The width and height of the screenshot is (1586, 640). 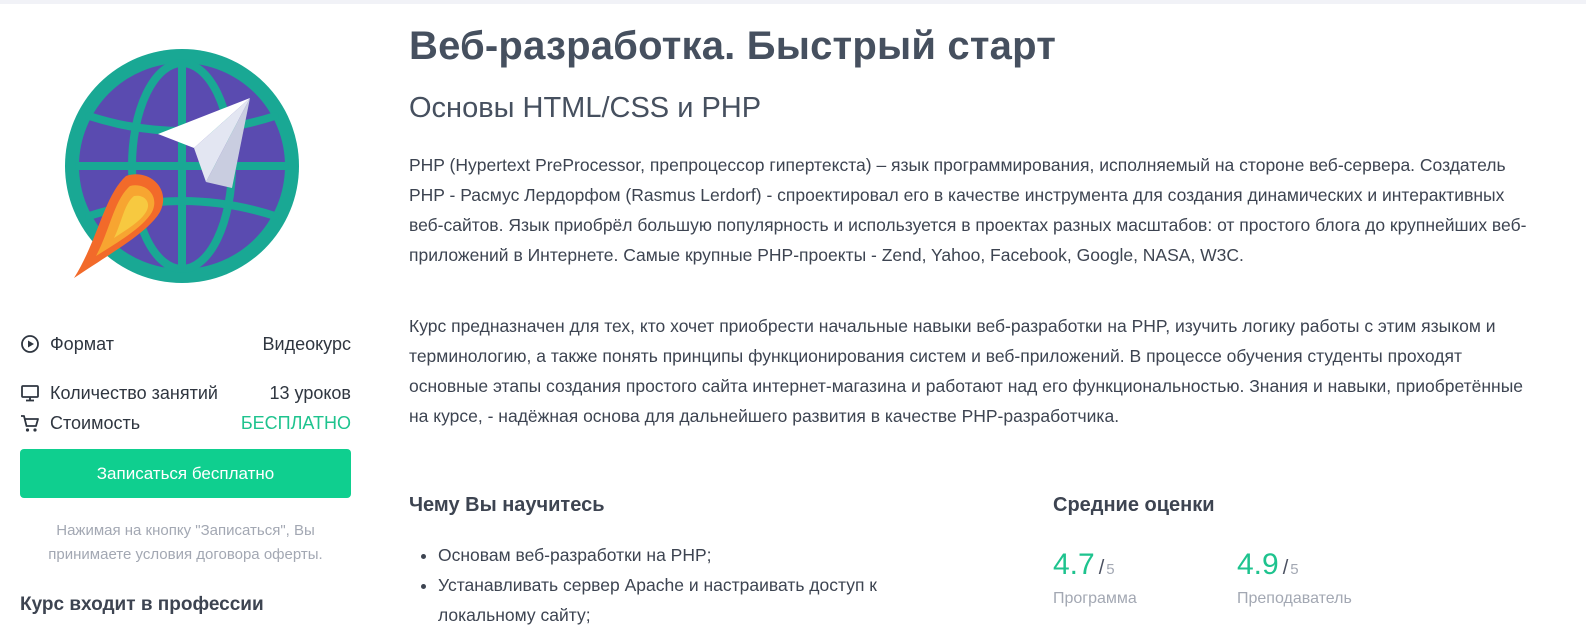 What do you see at coordinates (310, 392) in the screenshot?
I see `meta-lessons-value: 13 уроков` at bounding box center [310, 392].